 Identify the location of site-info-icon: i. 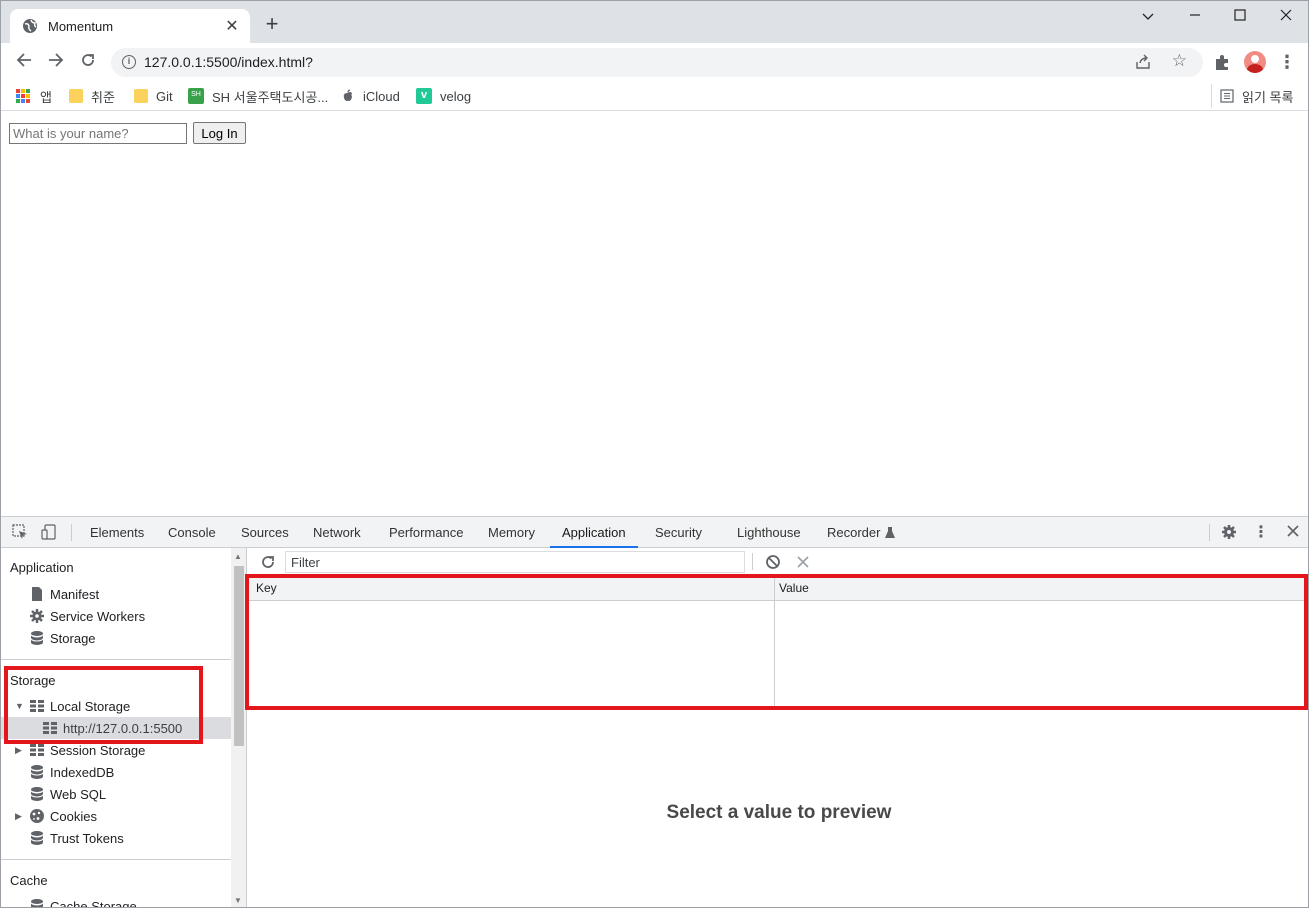
(129, 62).